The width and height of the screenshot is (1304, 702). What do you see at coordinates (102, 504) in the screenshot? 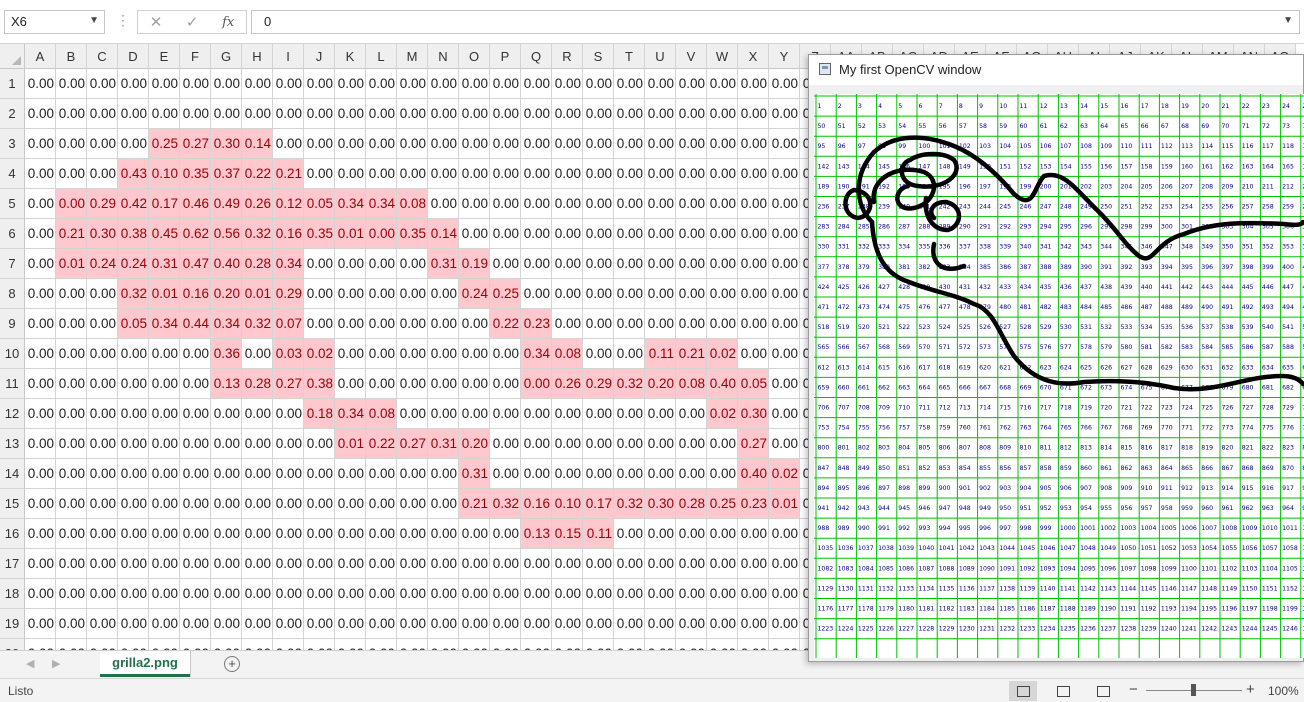
I see `cell-c15: 0.00` at bounding box center [102, 504].